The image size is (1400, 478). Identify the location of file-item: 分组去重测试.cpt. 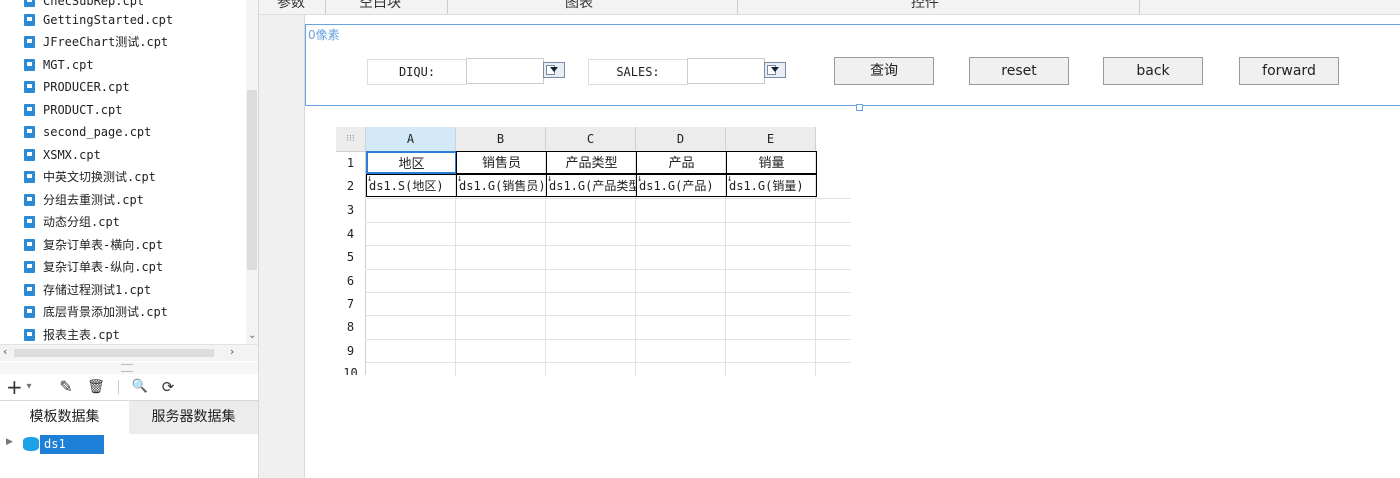
(84, 200).